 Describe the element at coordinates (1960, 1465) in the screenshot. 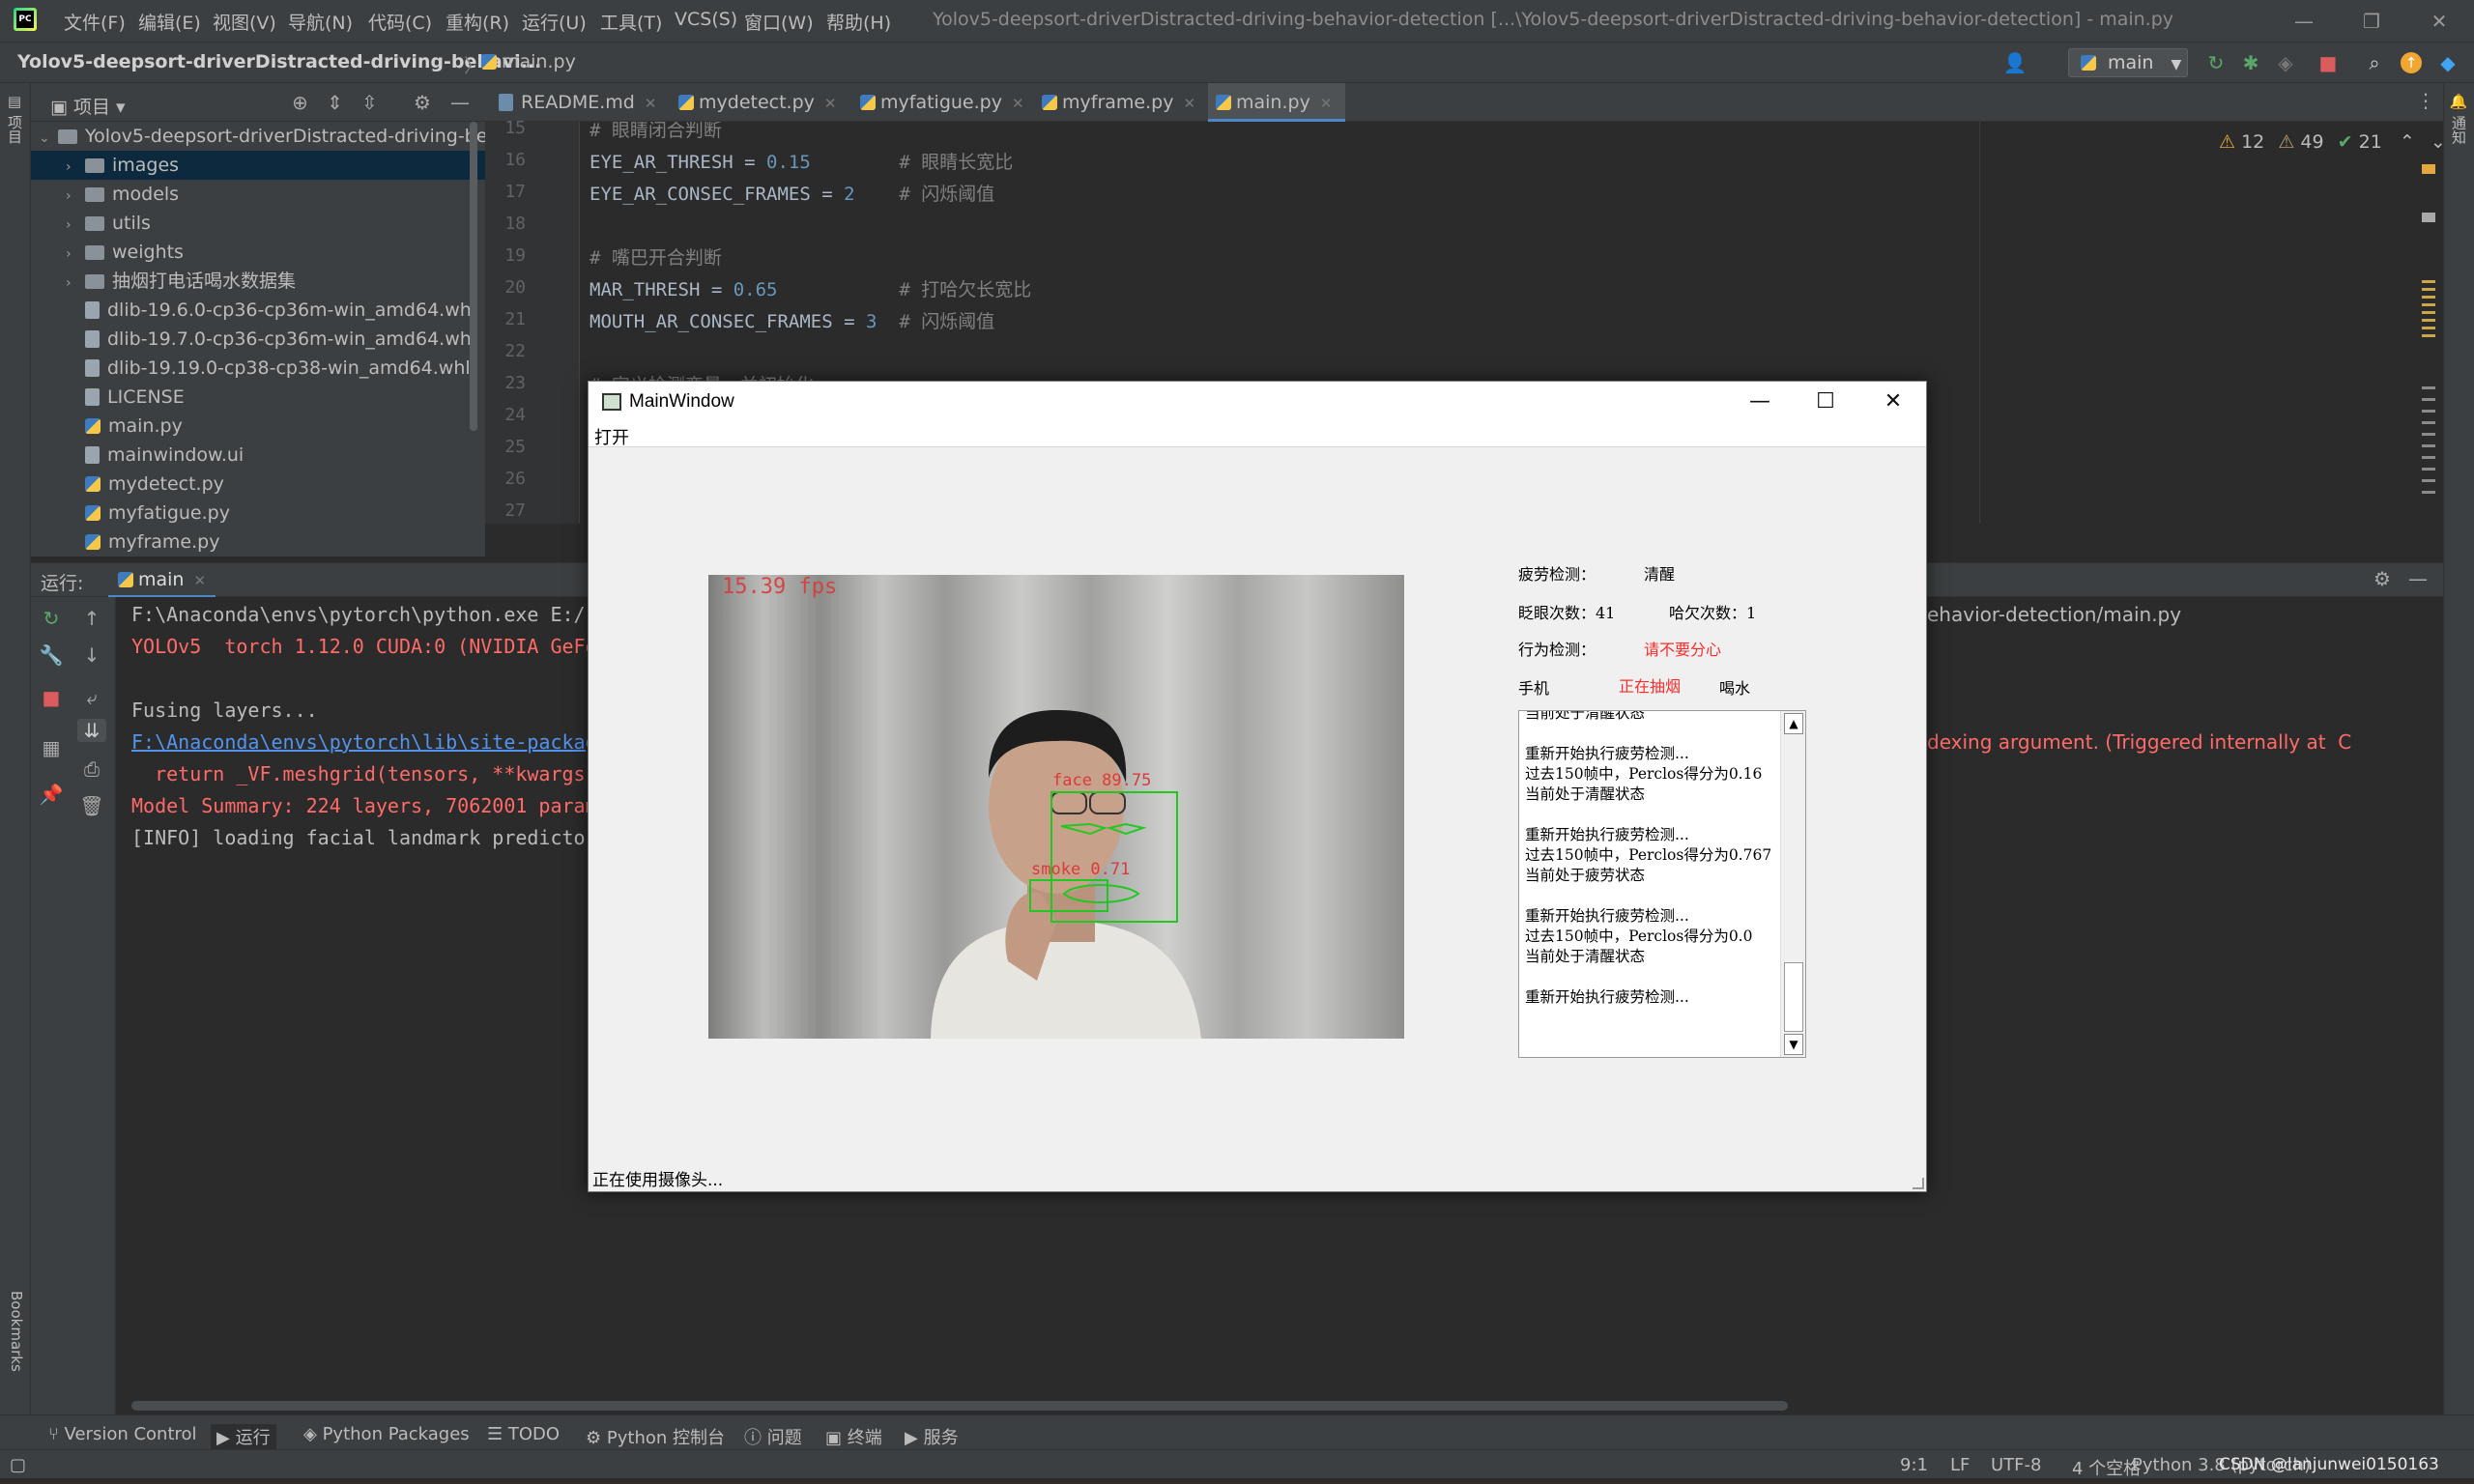

I see `line-separator: LF` at that location.